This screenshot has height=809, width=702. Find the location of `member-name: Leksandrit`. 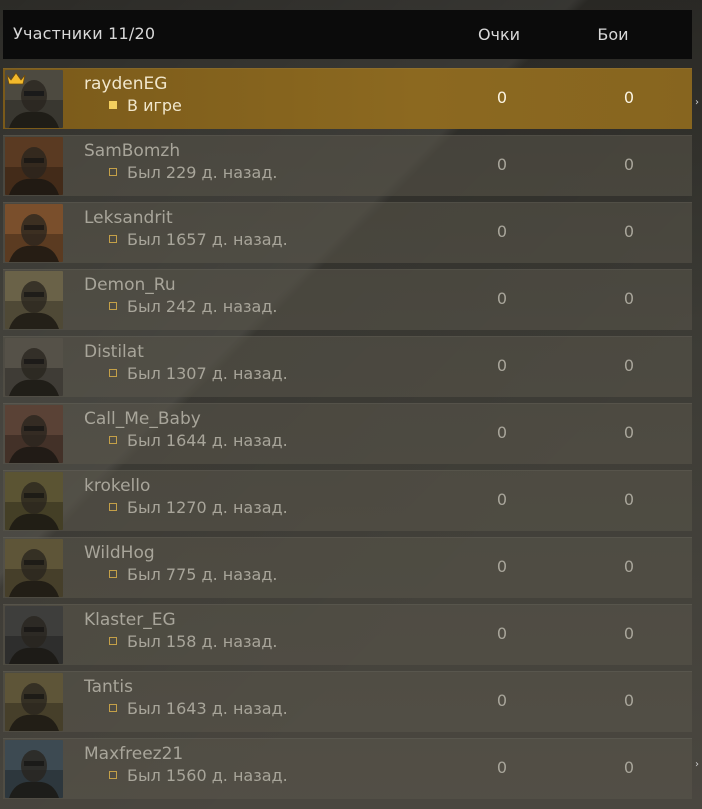

member-name: Leksandrit is located at coordinates (128, 218).